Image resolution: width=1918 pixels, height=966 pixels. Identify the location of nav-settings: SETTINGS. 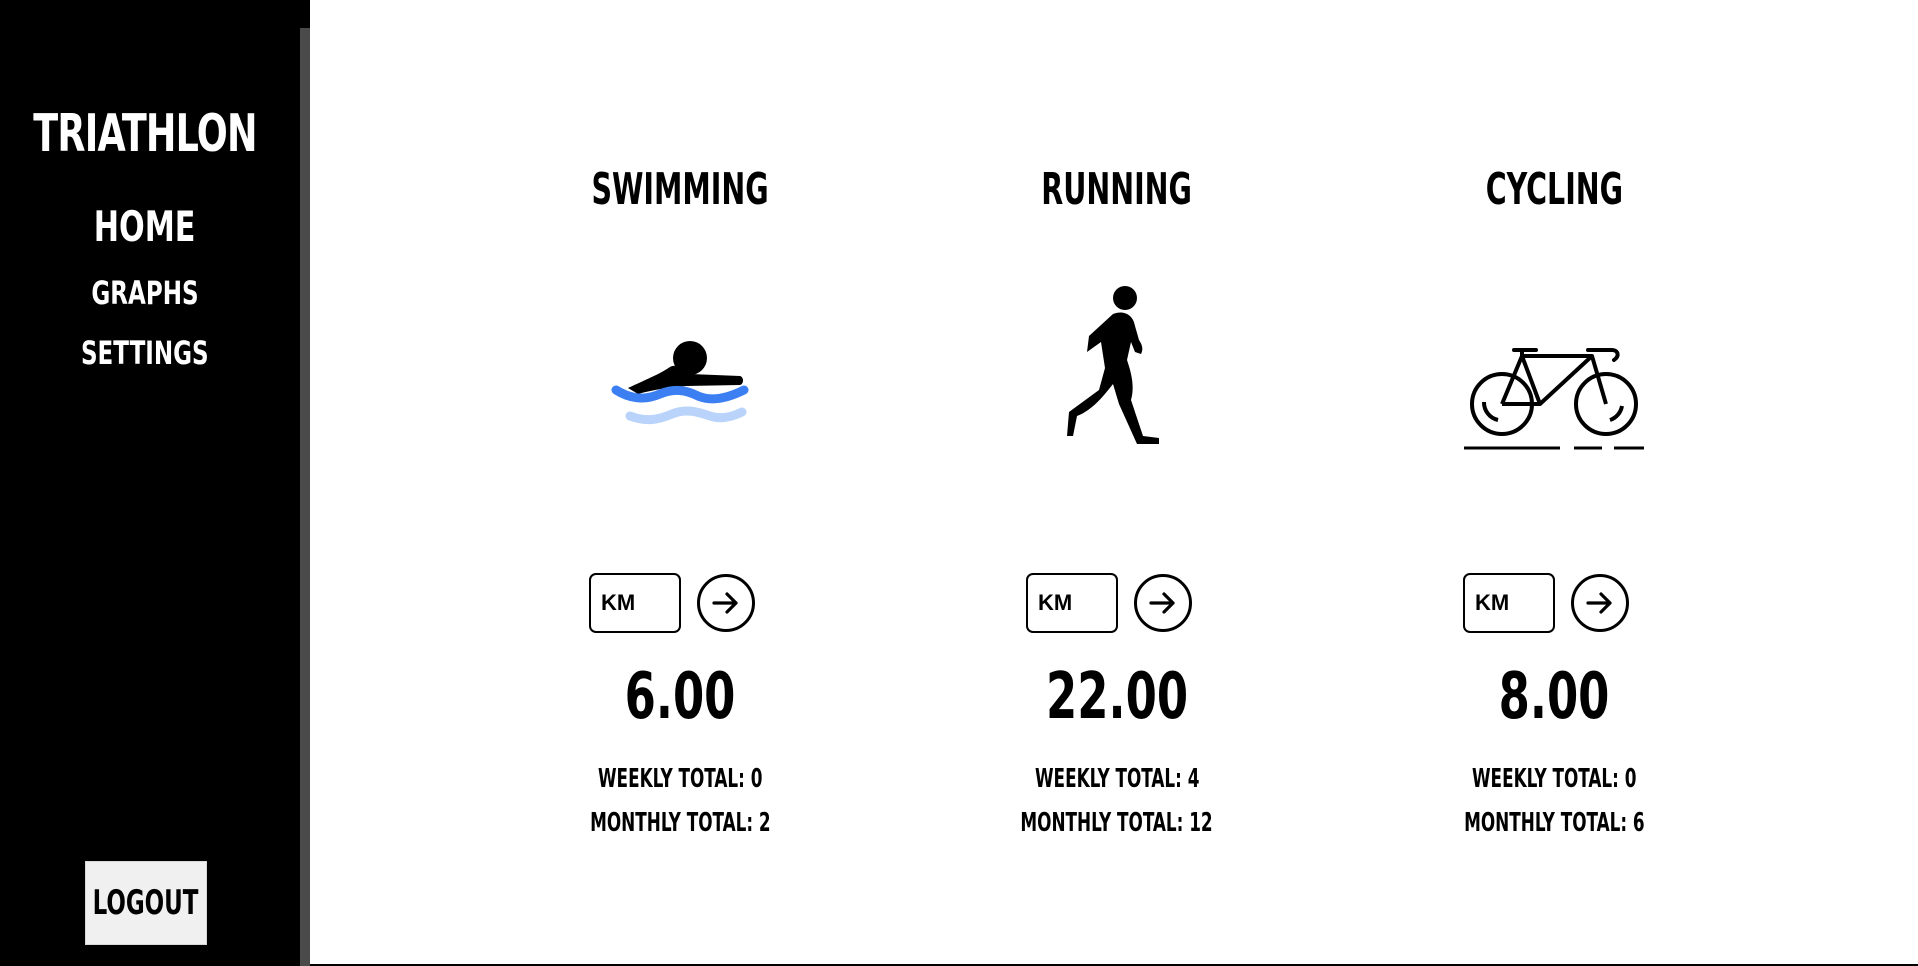
(145, 353).